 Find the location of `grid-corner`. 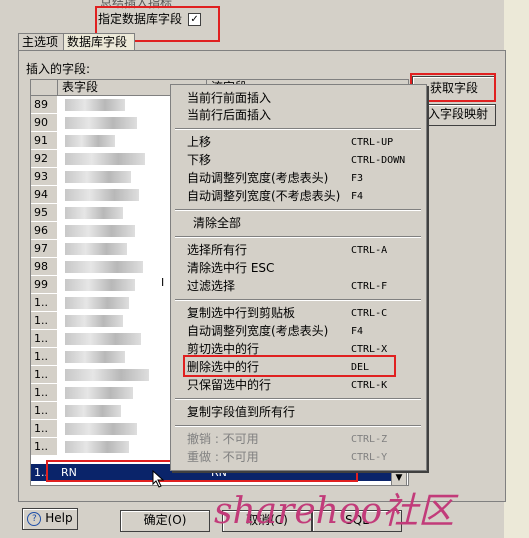

grid-corner is located at coordinates (44, 88).